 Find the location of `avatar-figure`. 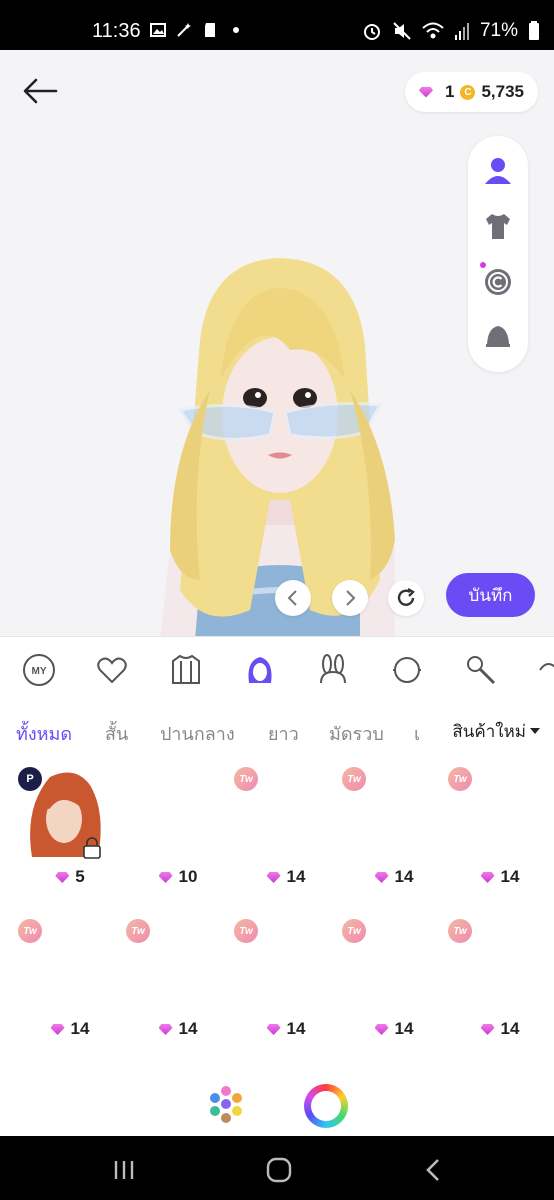

avatar-figure is located at coordinates (277, 447).